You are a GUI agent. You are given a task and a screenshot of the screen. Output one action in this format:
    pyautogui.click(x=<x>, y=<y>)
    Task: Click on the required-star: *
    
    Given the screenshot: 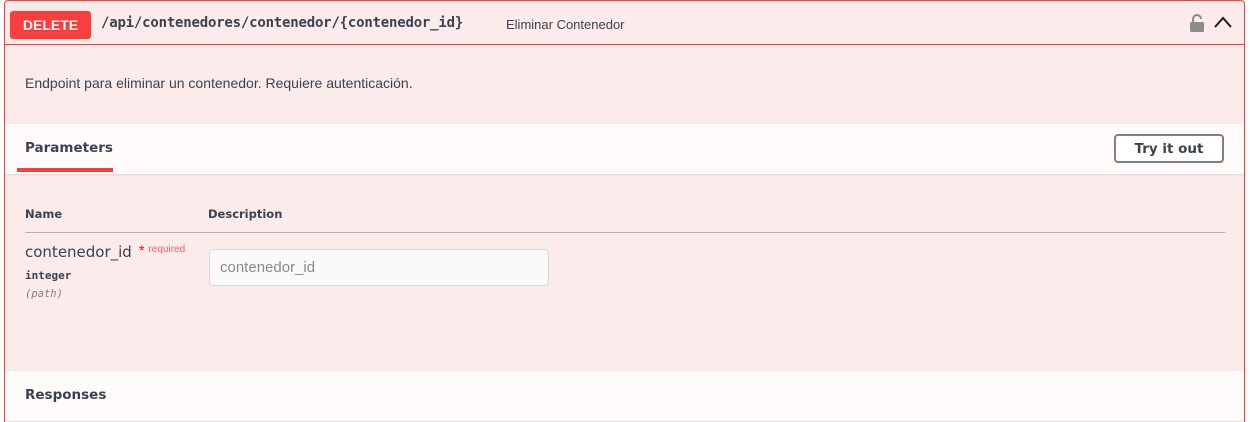 What is the action you would take?
    pyautogui.click(x=142, y=250)
    